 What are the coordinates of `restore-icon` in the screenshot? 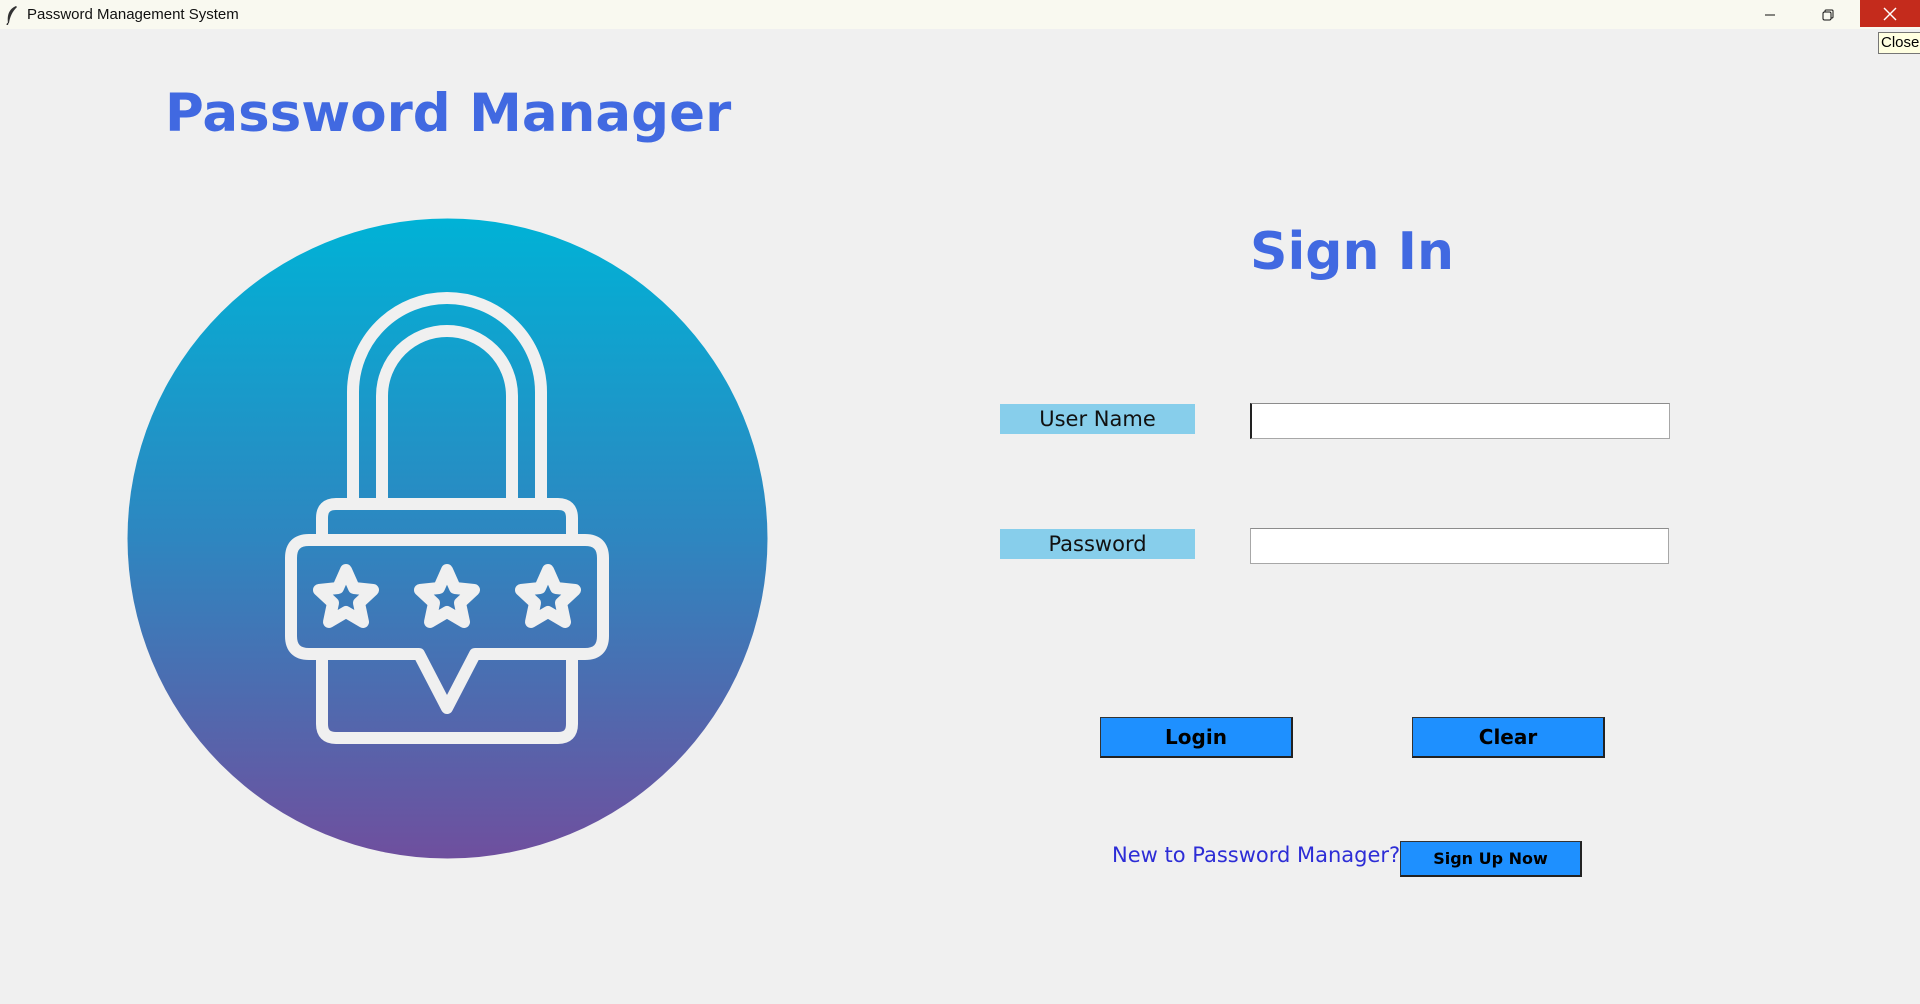 It's located at (1828, 14).